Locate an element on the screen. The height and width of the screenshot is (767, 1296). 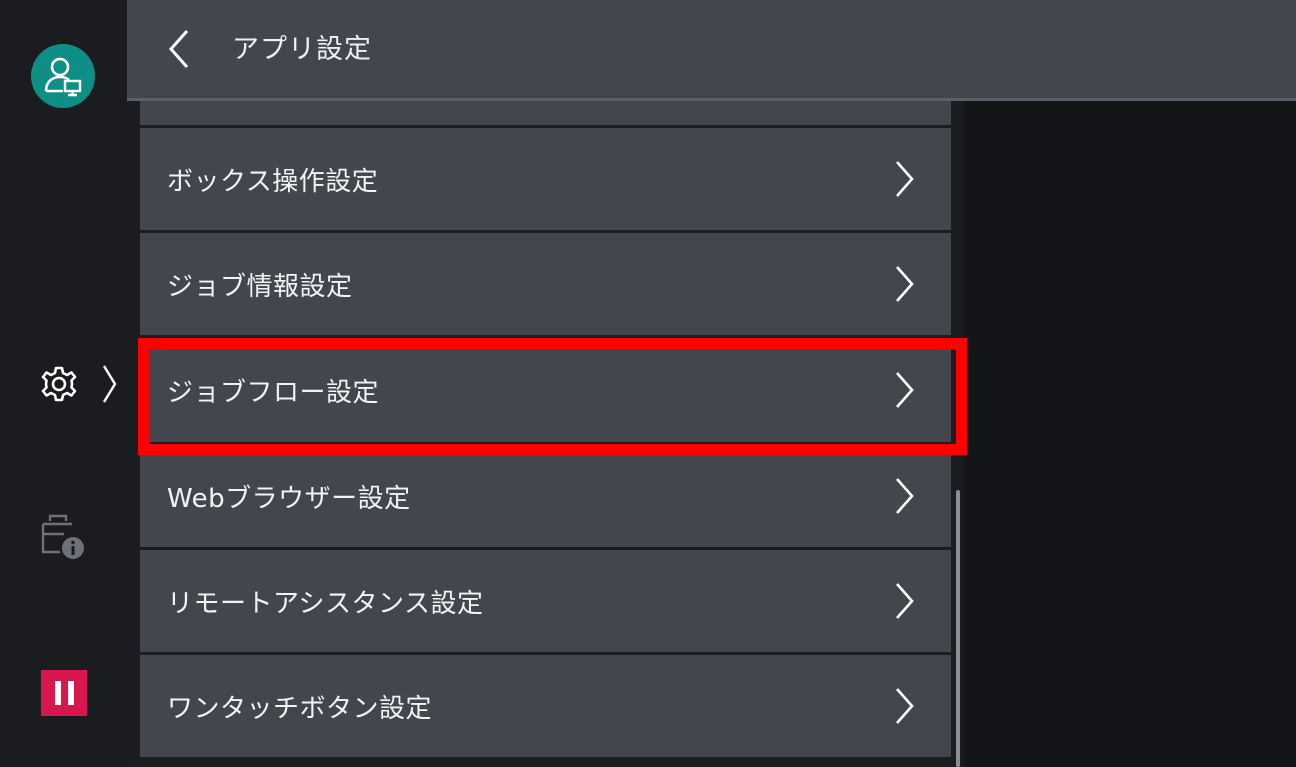
settings-menu-button is located at coordinates (80, 384).